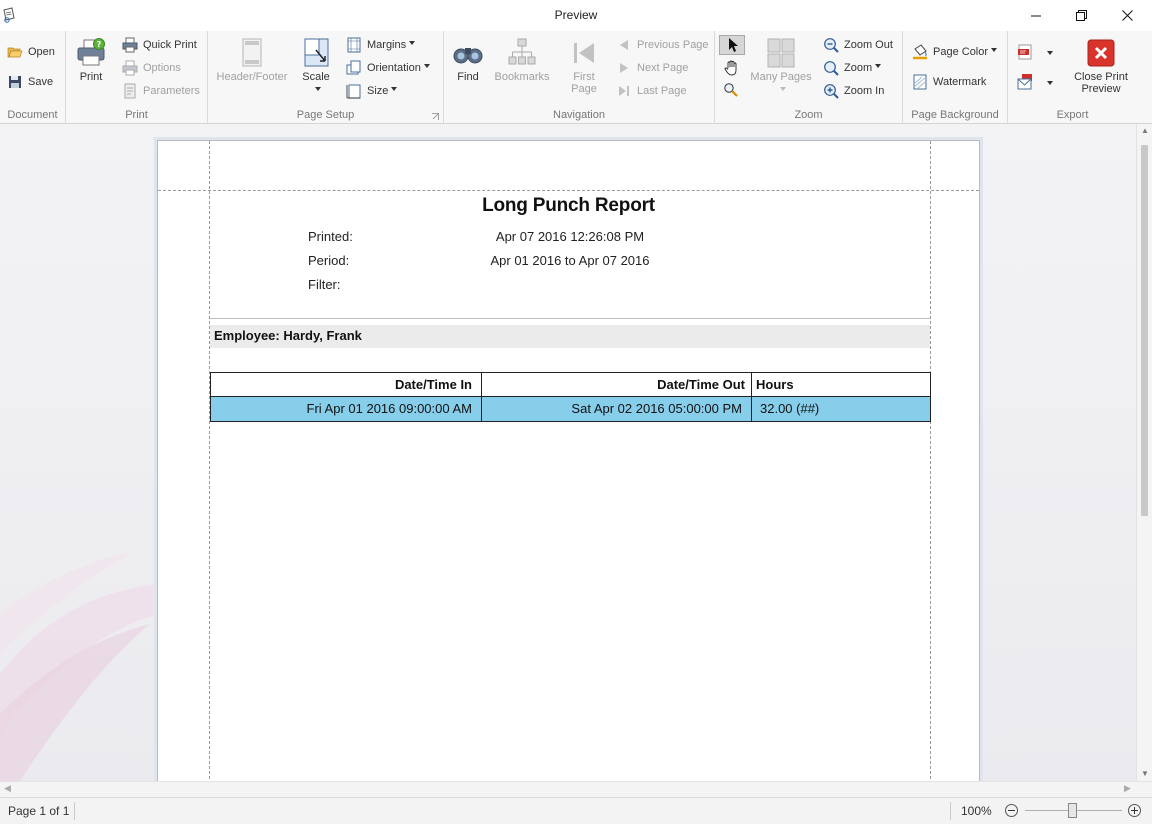 The image size is (1152, 824). I want to click on orientation-button: Orientation, so click(388, 68).